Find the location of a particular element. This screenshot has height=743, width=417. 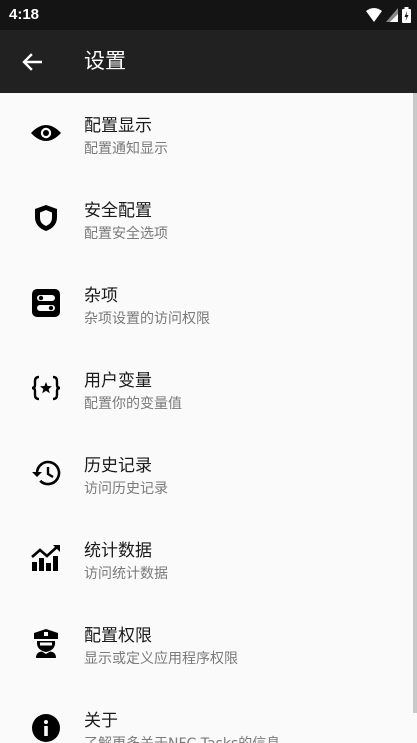

item-subtitle: 配置通知显示 is located at coordinates (126, 149).